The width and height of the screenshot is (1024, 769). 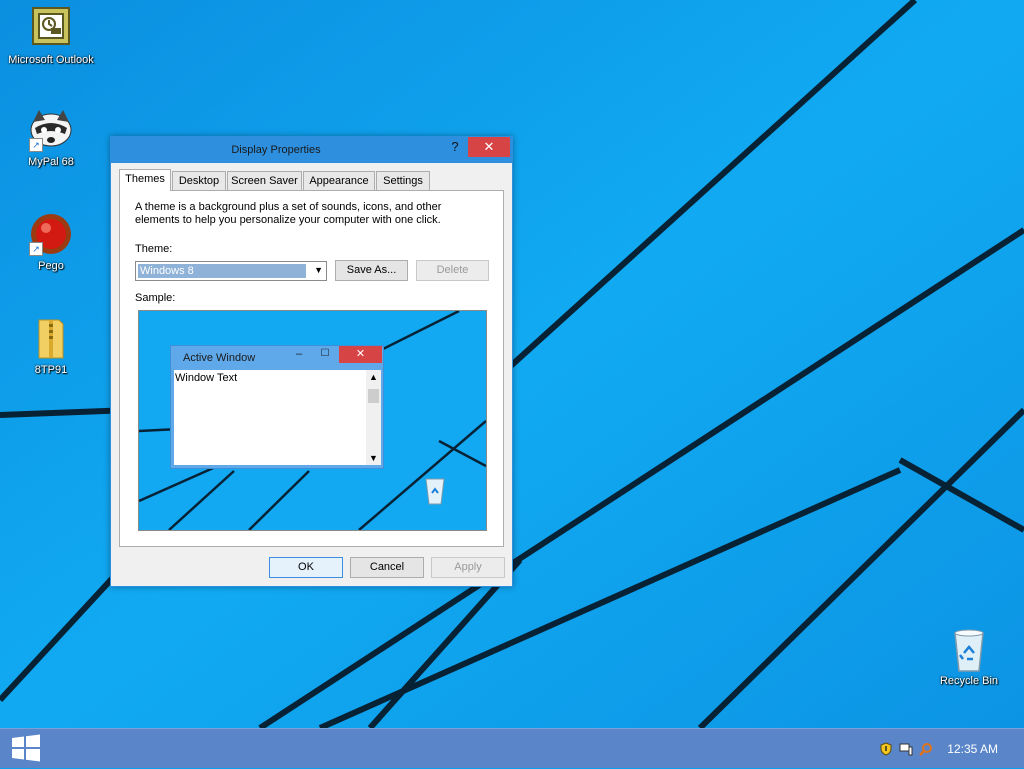 I want to click on desktop-icon-label: Pego, so click(x=51, y=266).